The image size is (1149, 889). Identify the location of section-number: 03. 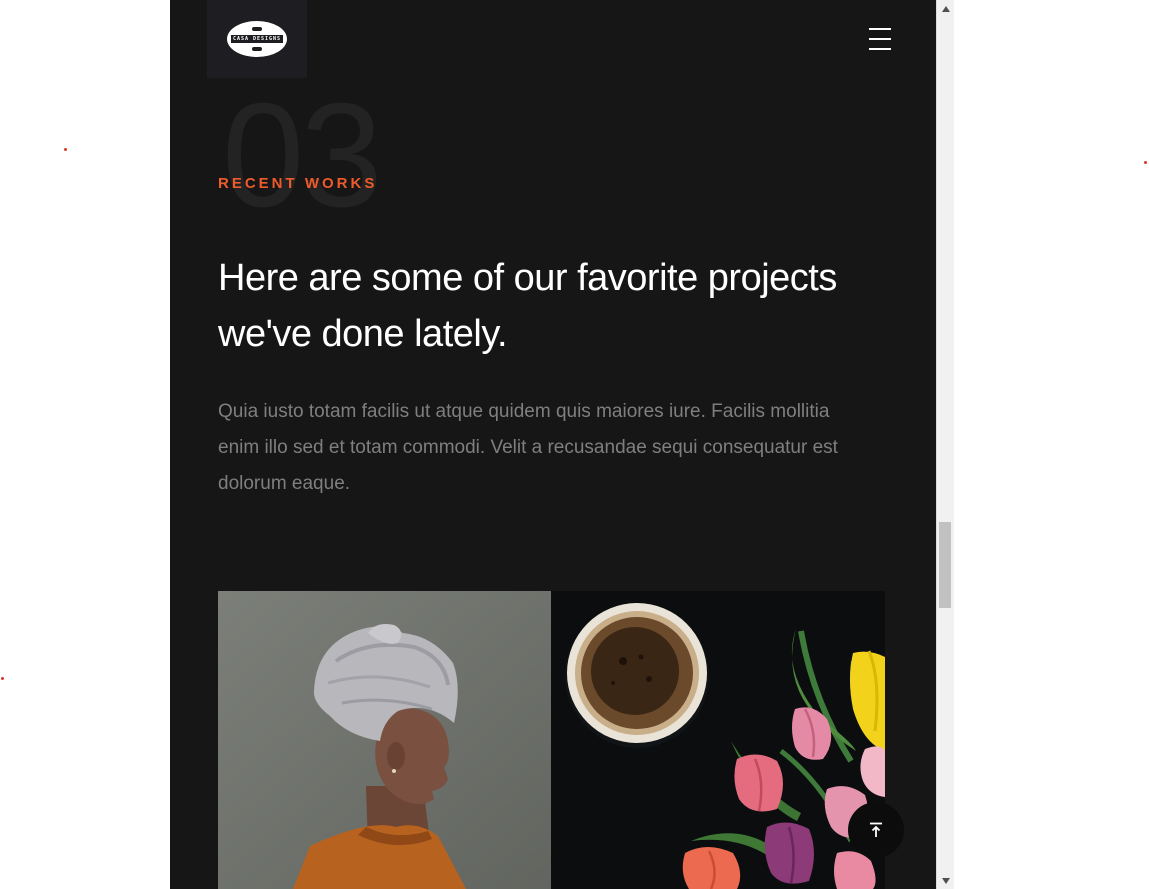
(302, 155).